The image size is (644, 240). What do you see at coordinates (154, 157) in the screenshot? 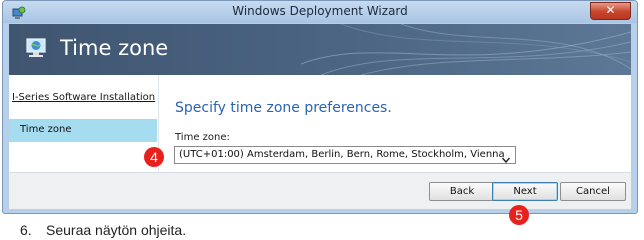
I see `callout-badge-timezone: 4` at bounding box center [154, 157].